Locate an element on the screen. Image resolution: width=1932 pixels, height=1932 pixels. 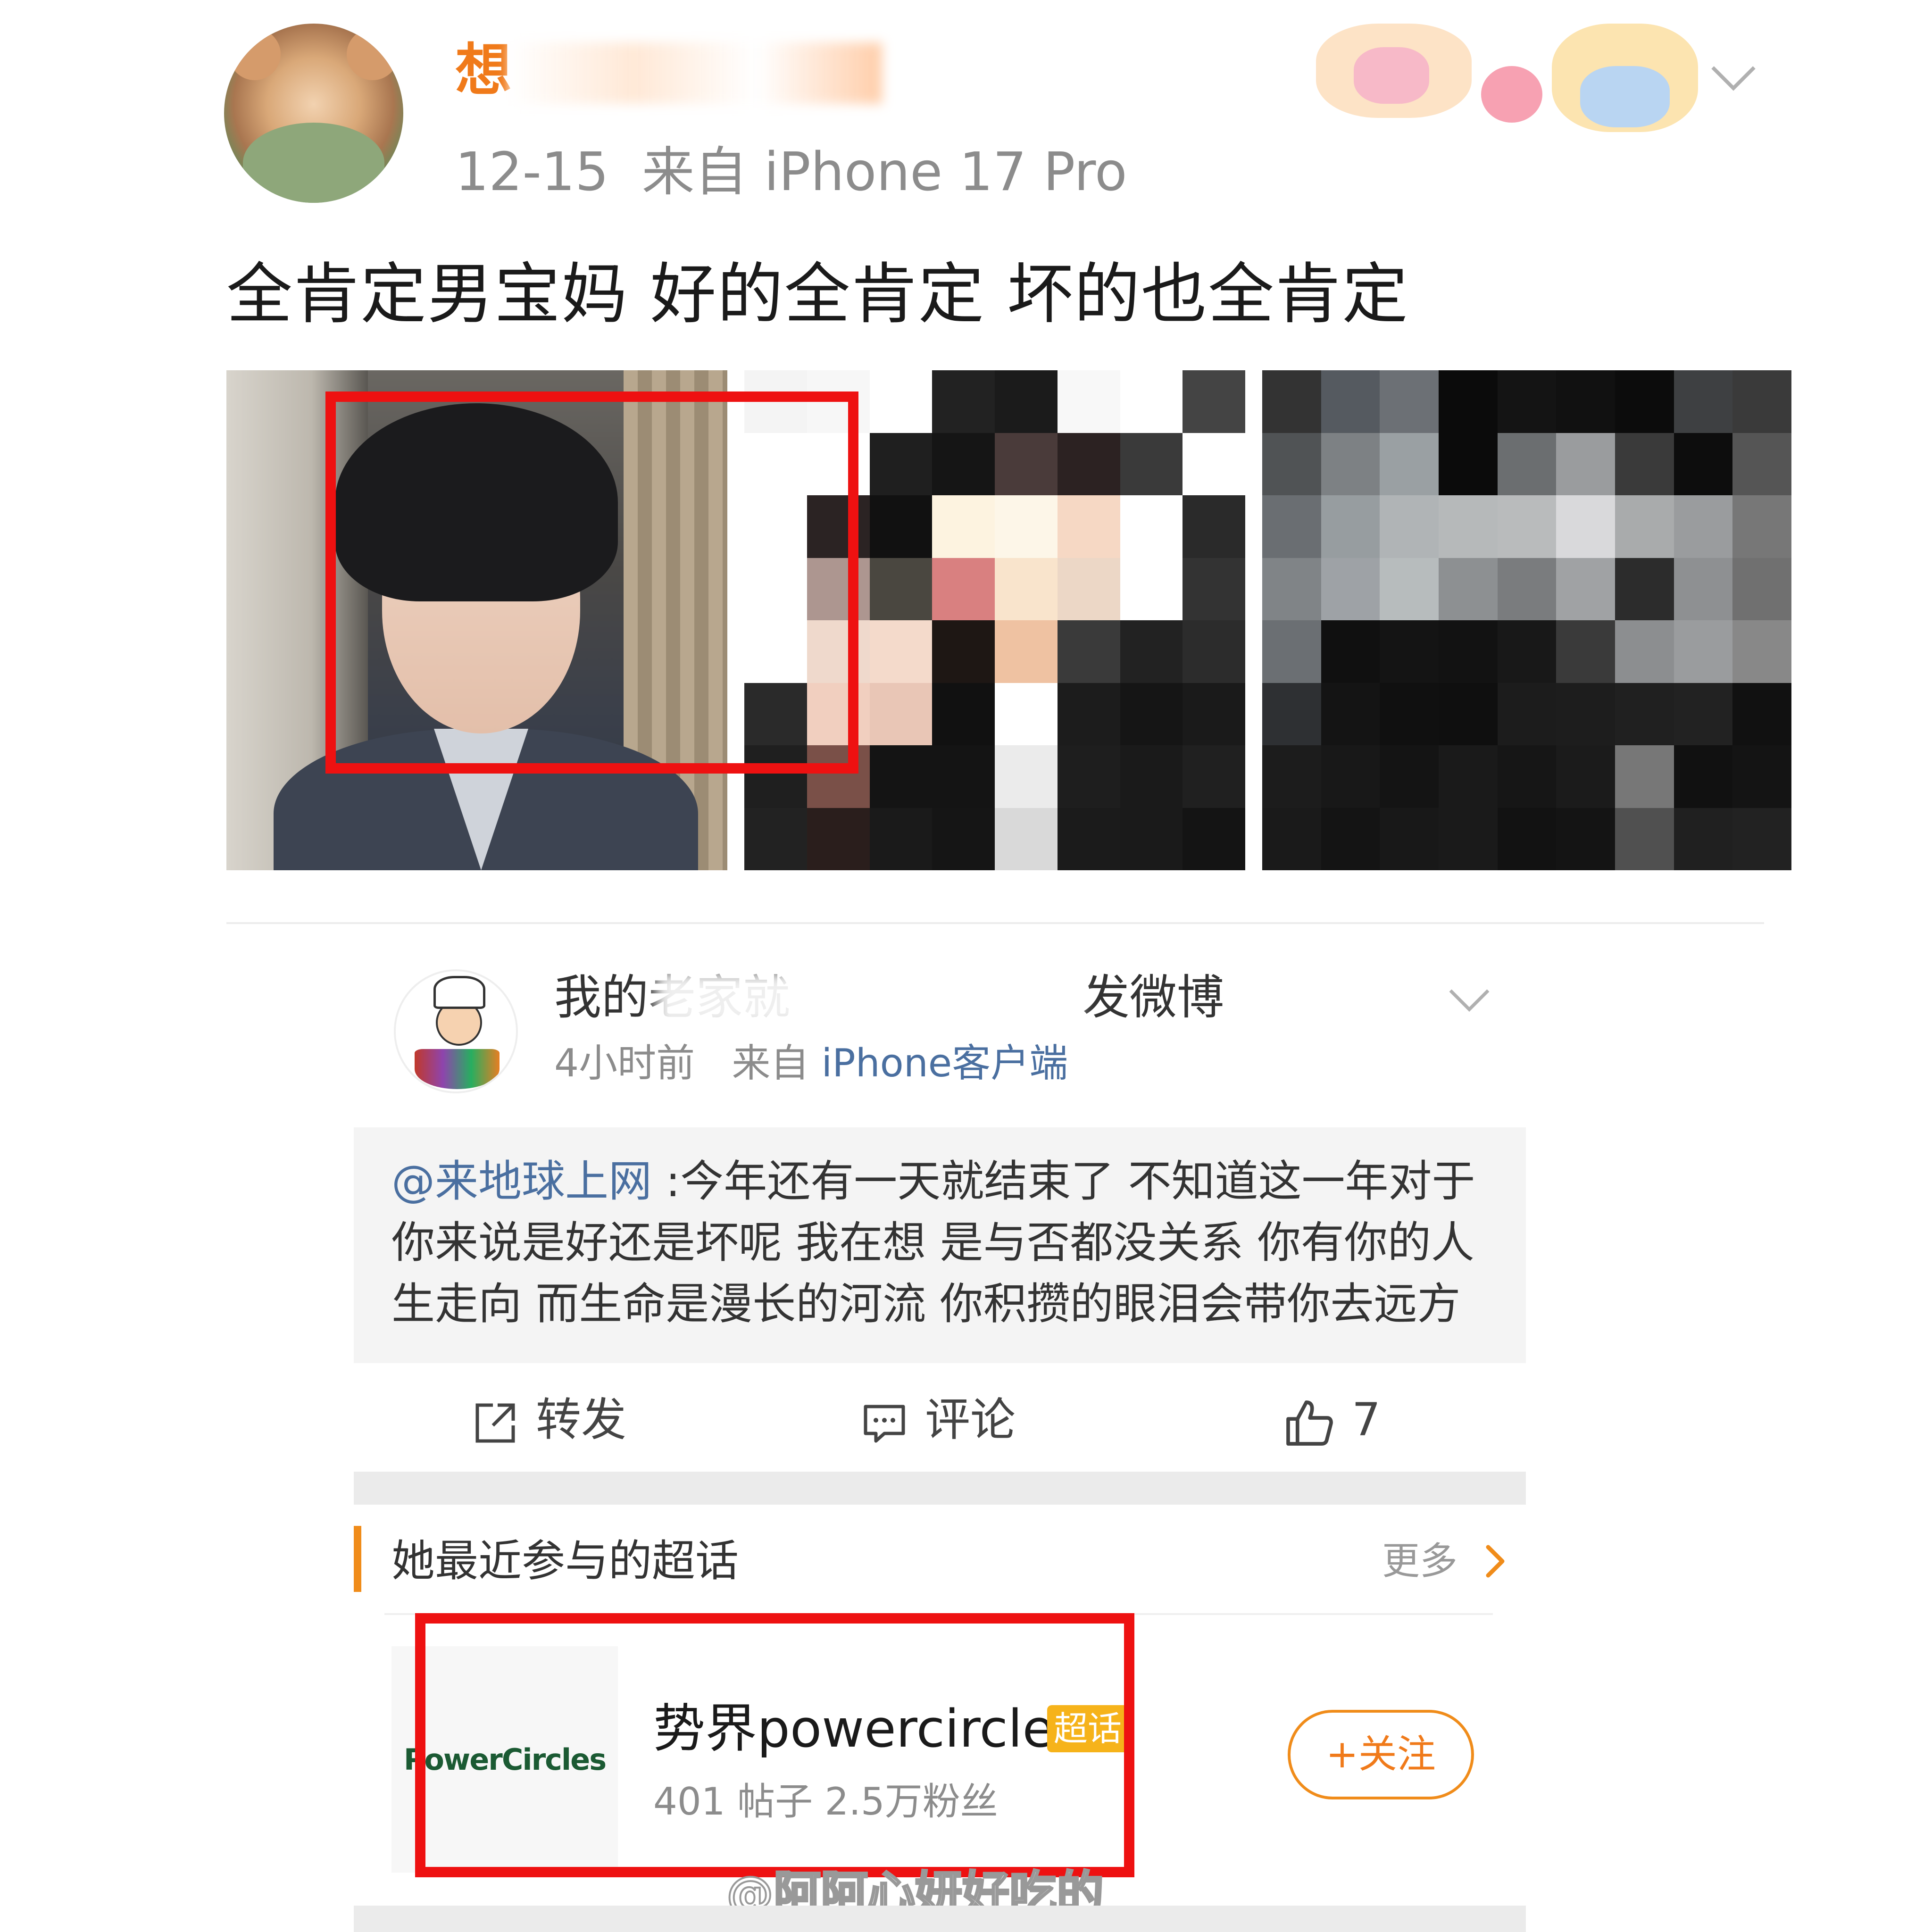
repost-meta: 4小时前 来自 iPhone客户端 is located at coordinates (811, 1064).